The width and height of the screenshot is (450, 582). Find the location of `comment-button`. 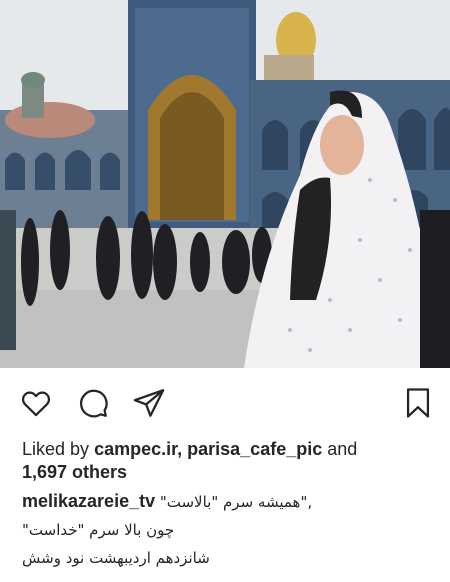

comment-button is located at coordinates (93, 403).